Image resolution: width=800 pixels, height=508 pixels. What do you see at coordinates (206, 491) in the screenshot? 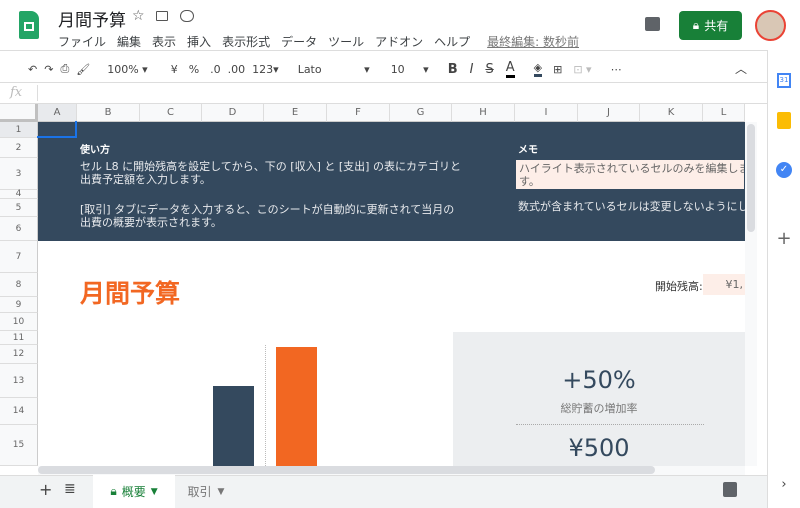
I see `tab-transactions: 取引 ▼` at bounding box center [206, 491].